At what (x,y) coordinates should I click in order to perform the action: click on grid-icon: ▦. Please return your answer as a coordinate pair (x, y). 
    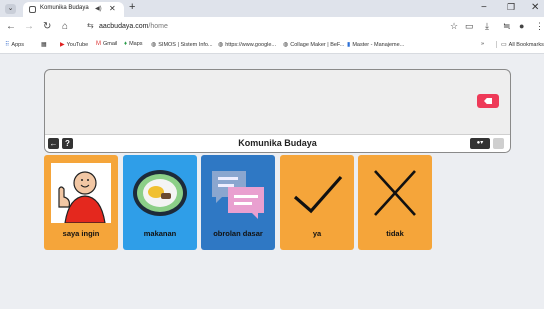
    Looking at the image, I should click on (44, 45).